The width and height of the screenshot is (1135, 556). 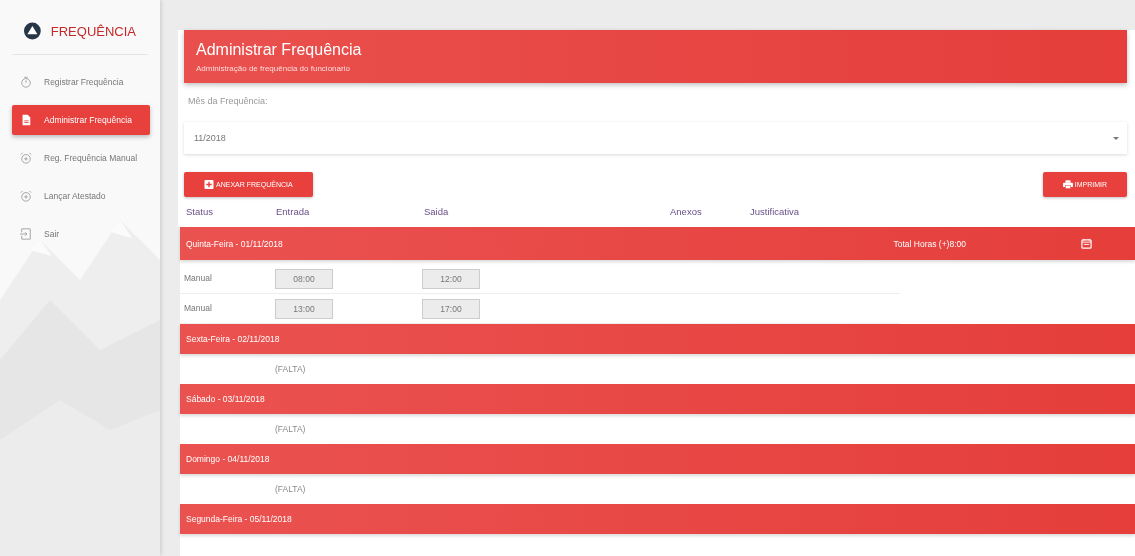 What do you see at coordinates (26, 120) in the screenshot?
I see `document-icon` at bounding box center [26, 120].